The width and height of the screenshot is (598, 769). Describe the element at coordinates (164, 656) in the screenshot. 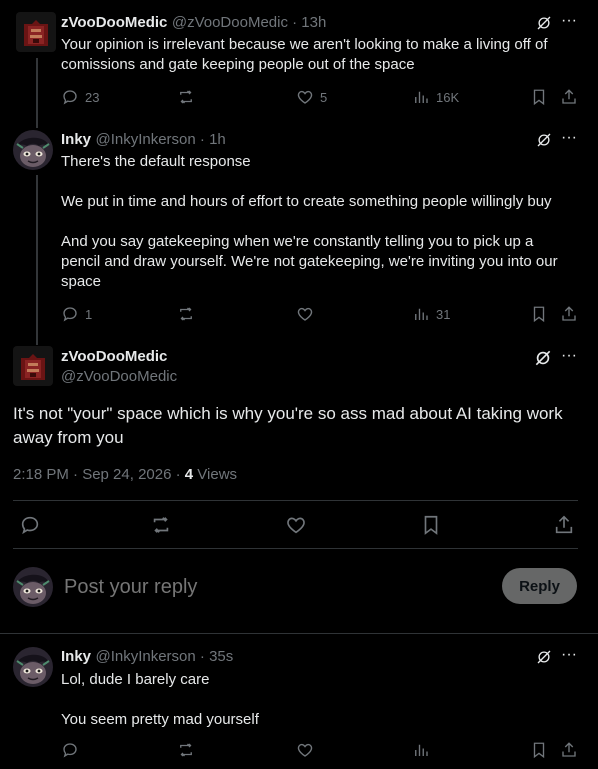

I see `author-meta: @InkyInkerson · 35s` at that location.